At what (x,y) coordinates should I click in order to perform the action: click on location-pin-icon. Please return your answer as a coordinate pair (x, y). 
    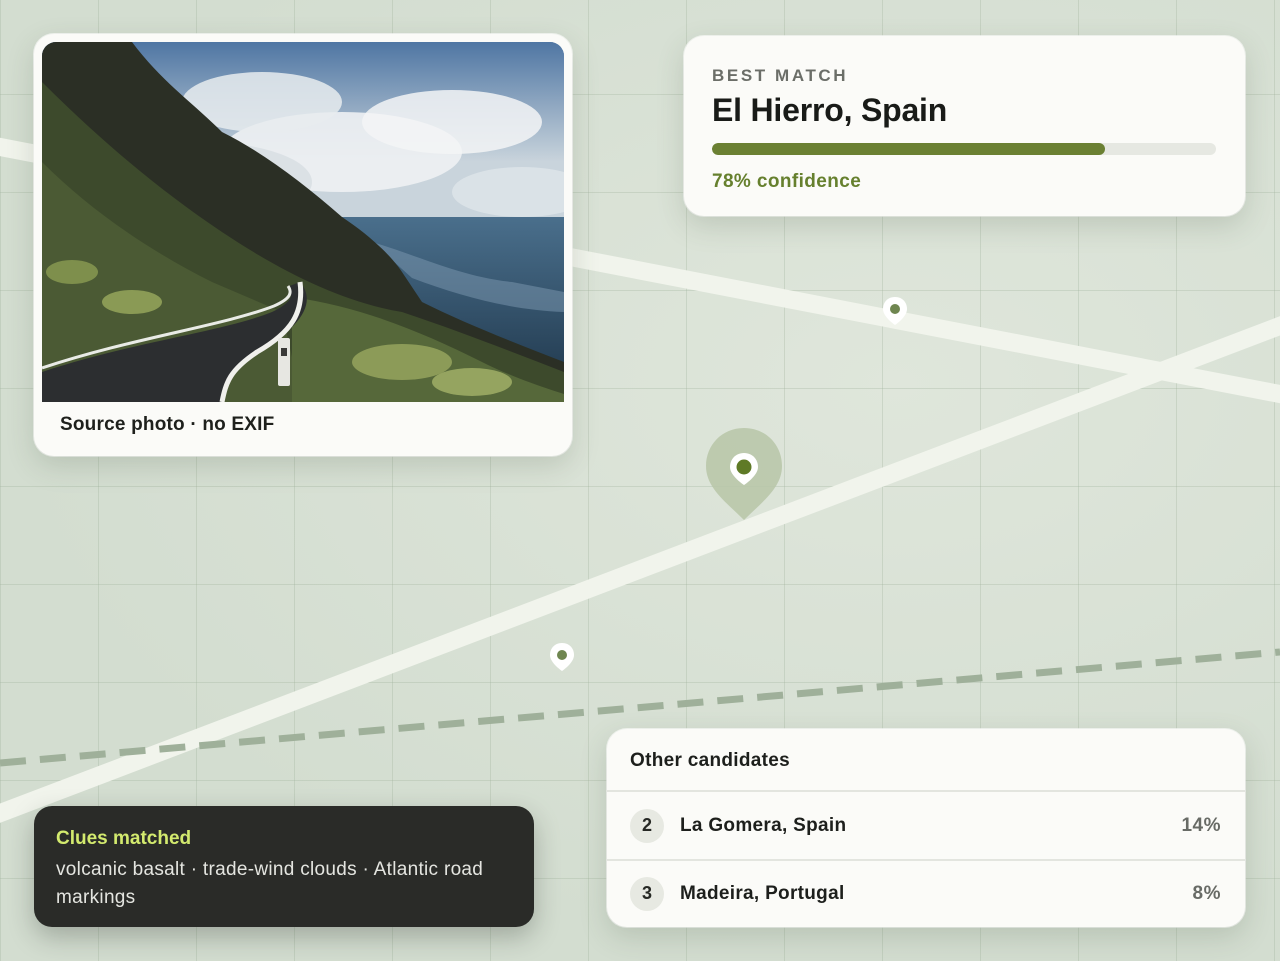
    Looking at the image, I should click on (562, 657).